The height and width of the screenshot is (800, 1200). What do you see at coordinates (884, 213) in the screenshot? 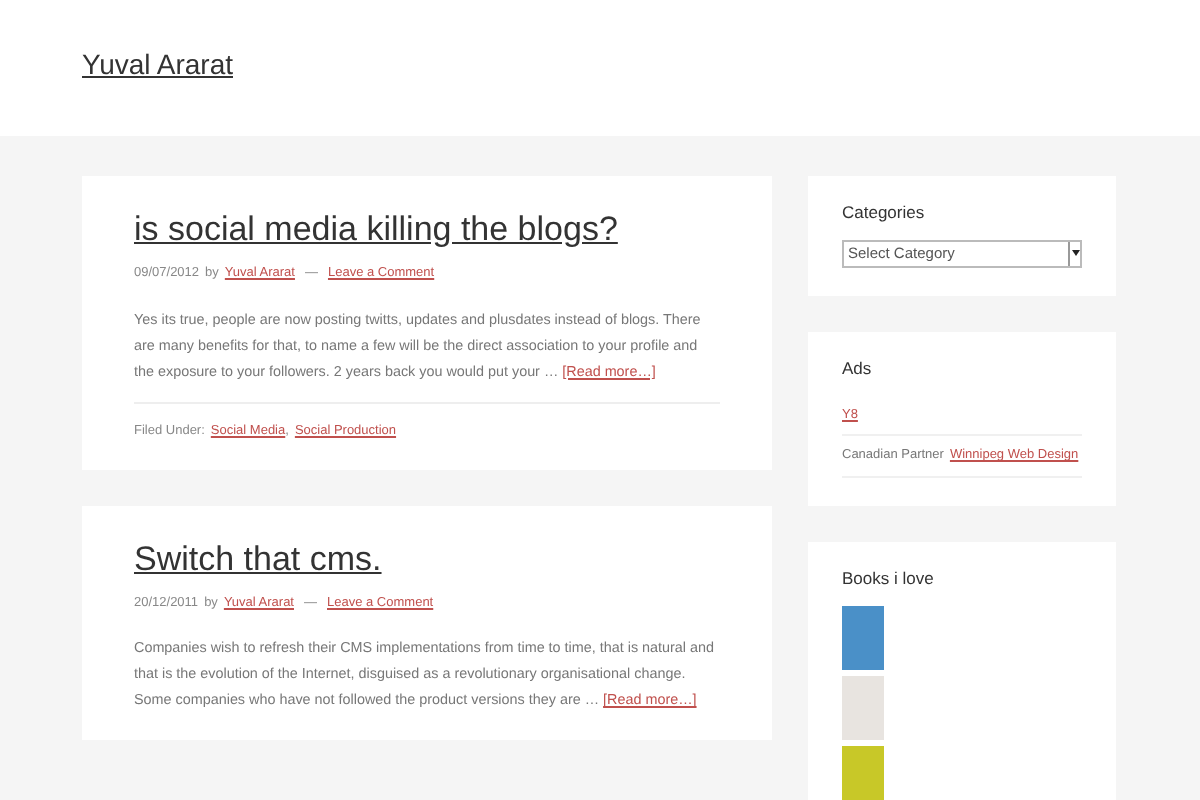
I see `widget-title: Categories` at bounding box center [884, 213].